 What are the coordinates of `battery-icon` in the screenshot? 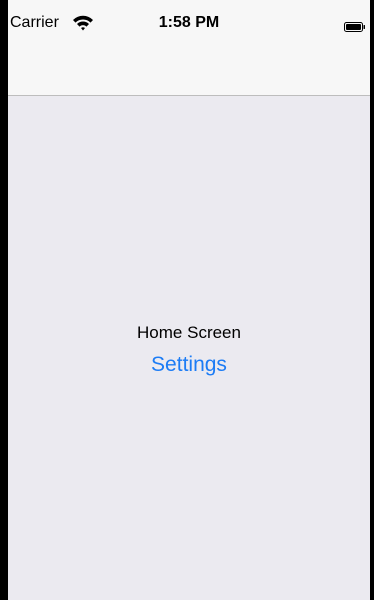 It's located at (355, 25).